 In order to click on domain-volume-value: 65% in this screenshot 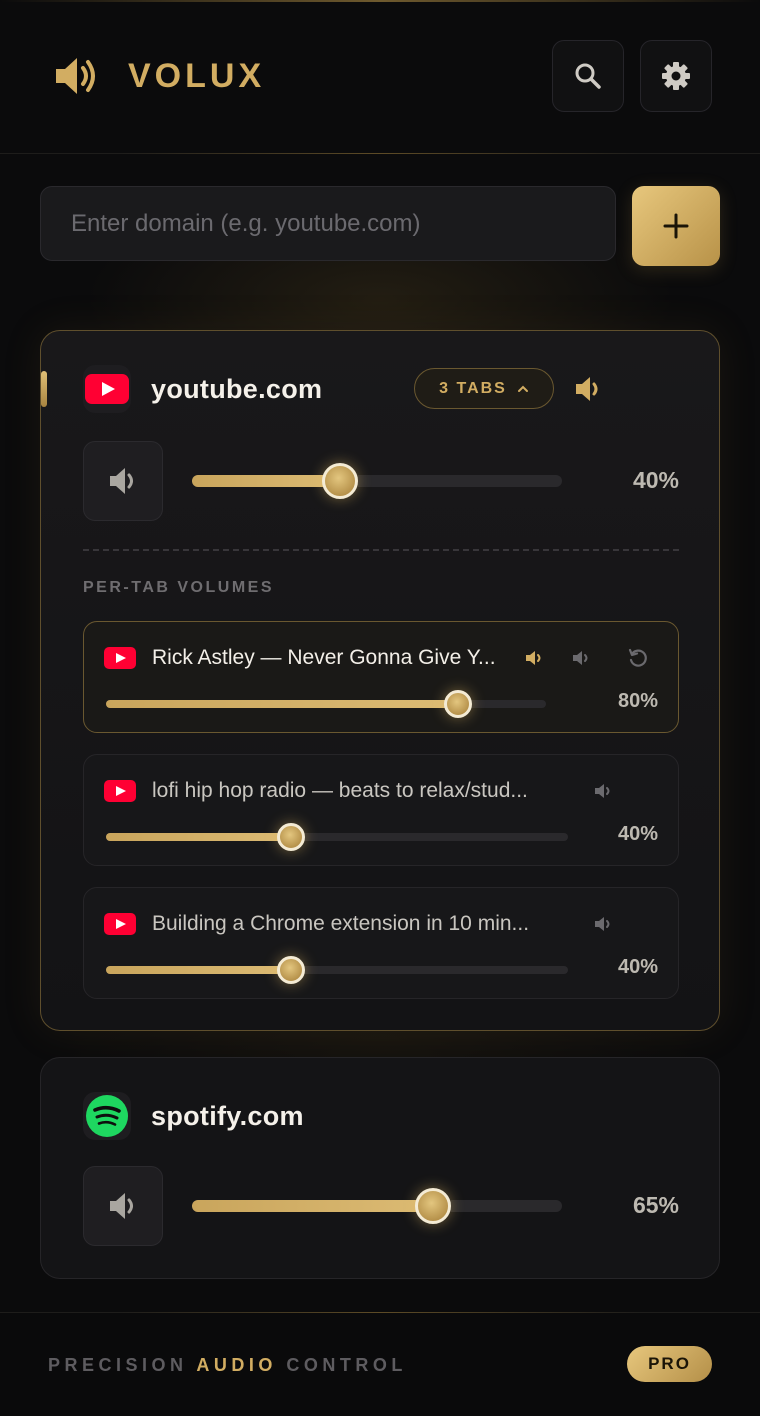, I will do `click(655, 1205)`.